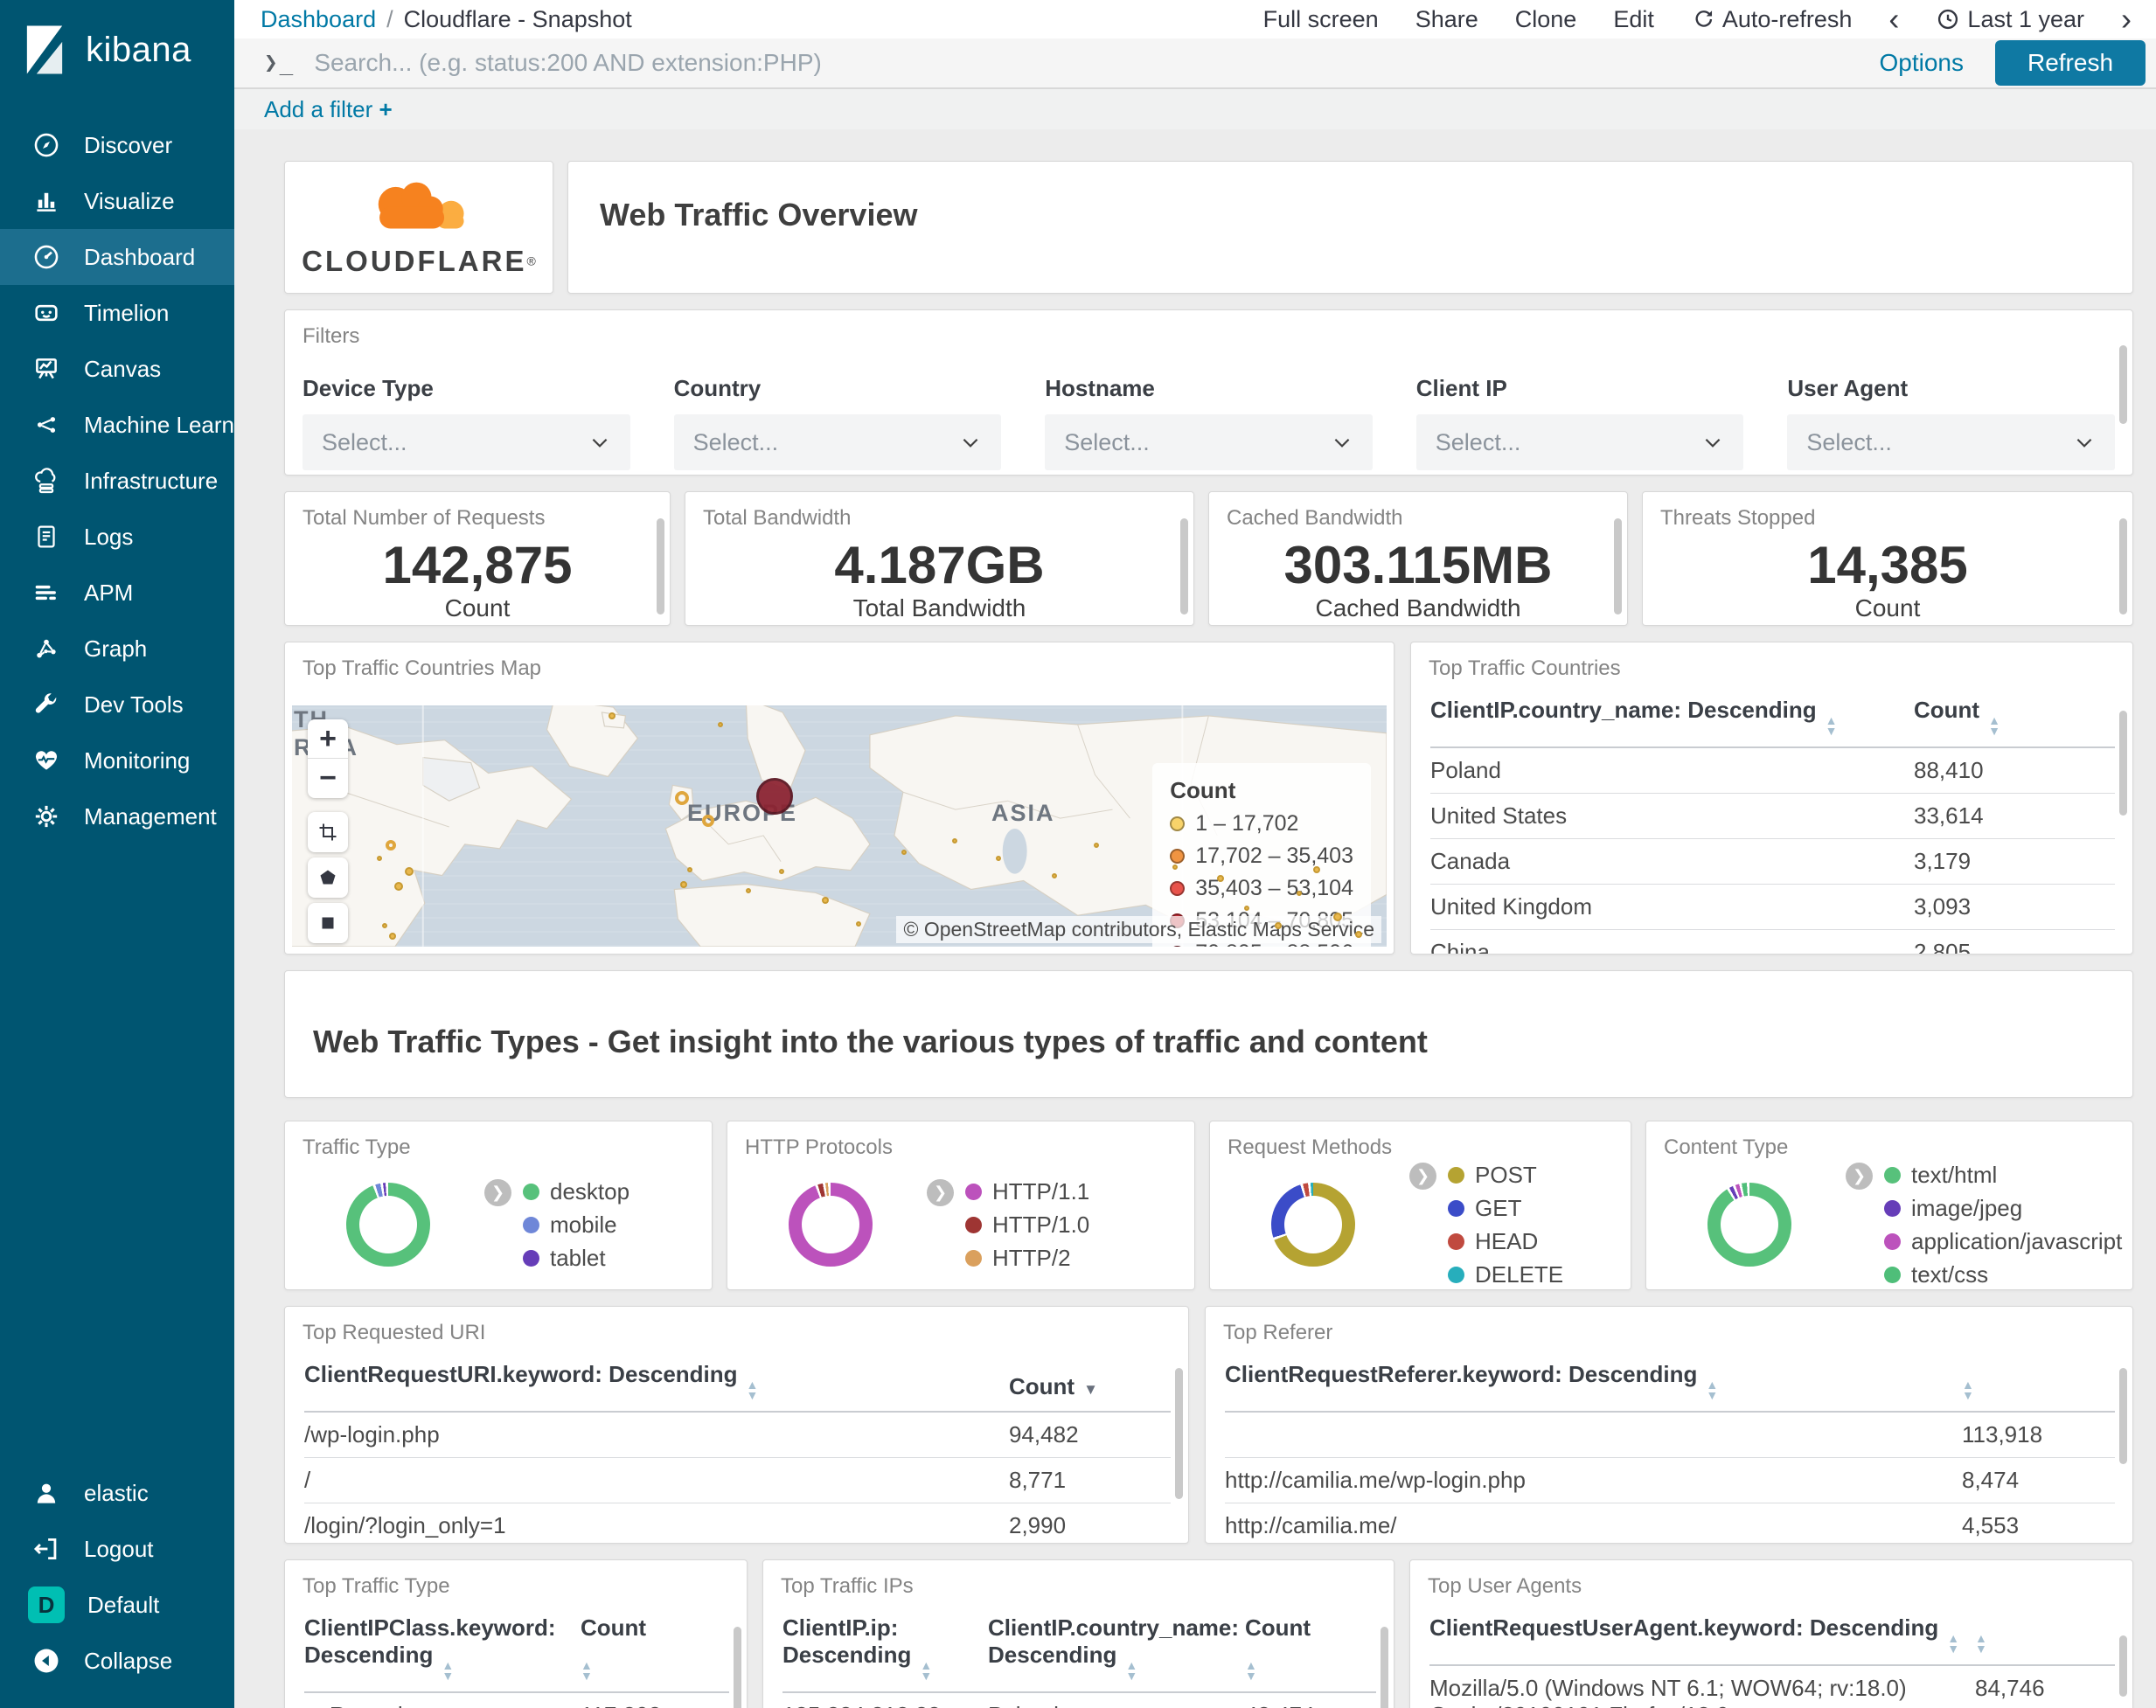 Image resolution: width=2156 pixels, height=1708 pixels. What do you see at coordinates (1505, 1175) in the screenshot?
I see `legend-item: POST` at bounding box center [1505, 1175].